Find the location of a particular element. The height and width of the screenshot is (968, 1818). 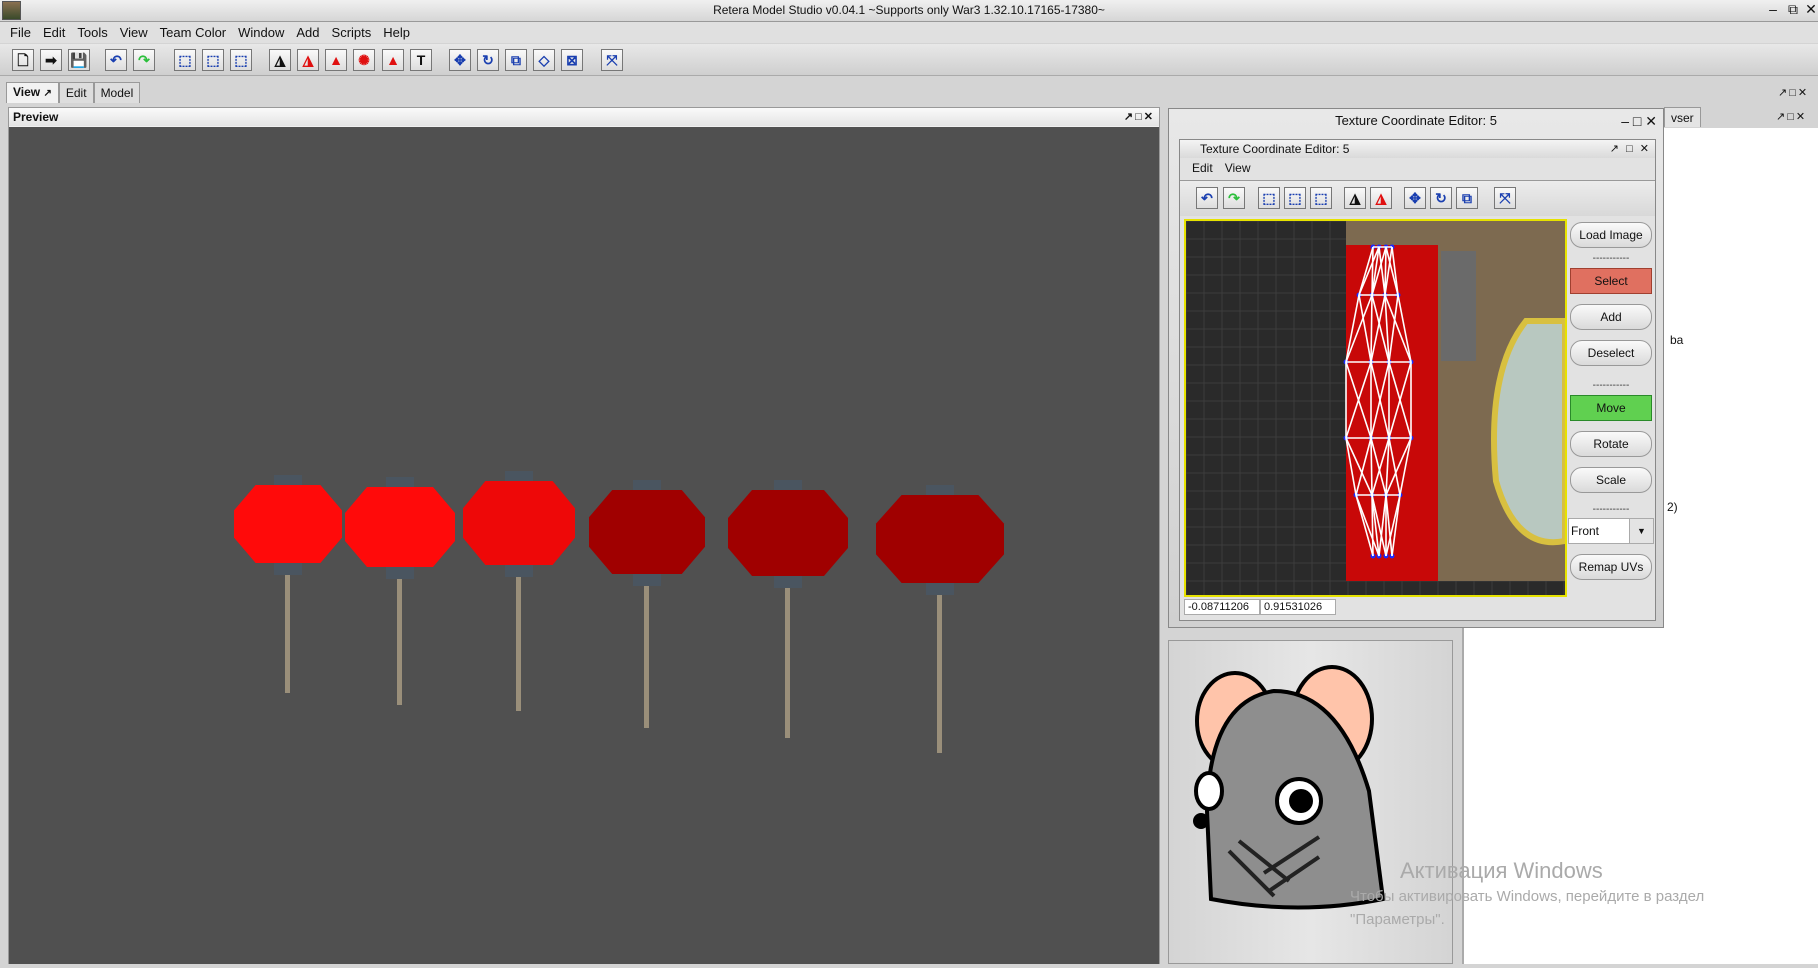

view-select: Front ▼ is located at coordinates (1611, 531).